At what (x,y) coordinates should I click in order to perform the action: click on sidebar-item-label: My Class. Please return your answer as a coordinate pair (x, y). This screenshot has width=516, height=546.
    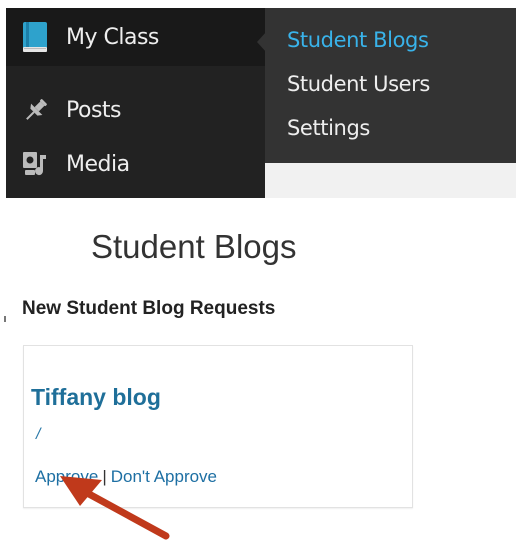
    Looking at the image, I should click on (112, 37).